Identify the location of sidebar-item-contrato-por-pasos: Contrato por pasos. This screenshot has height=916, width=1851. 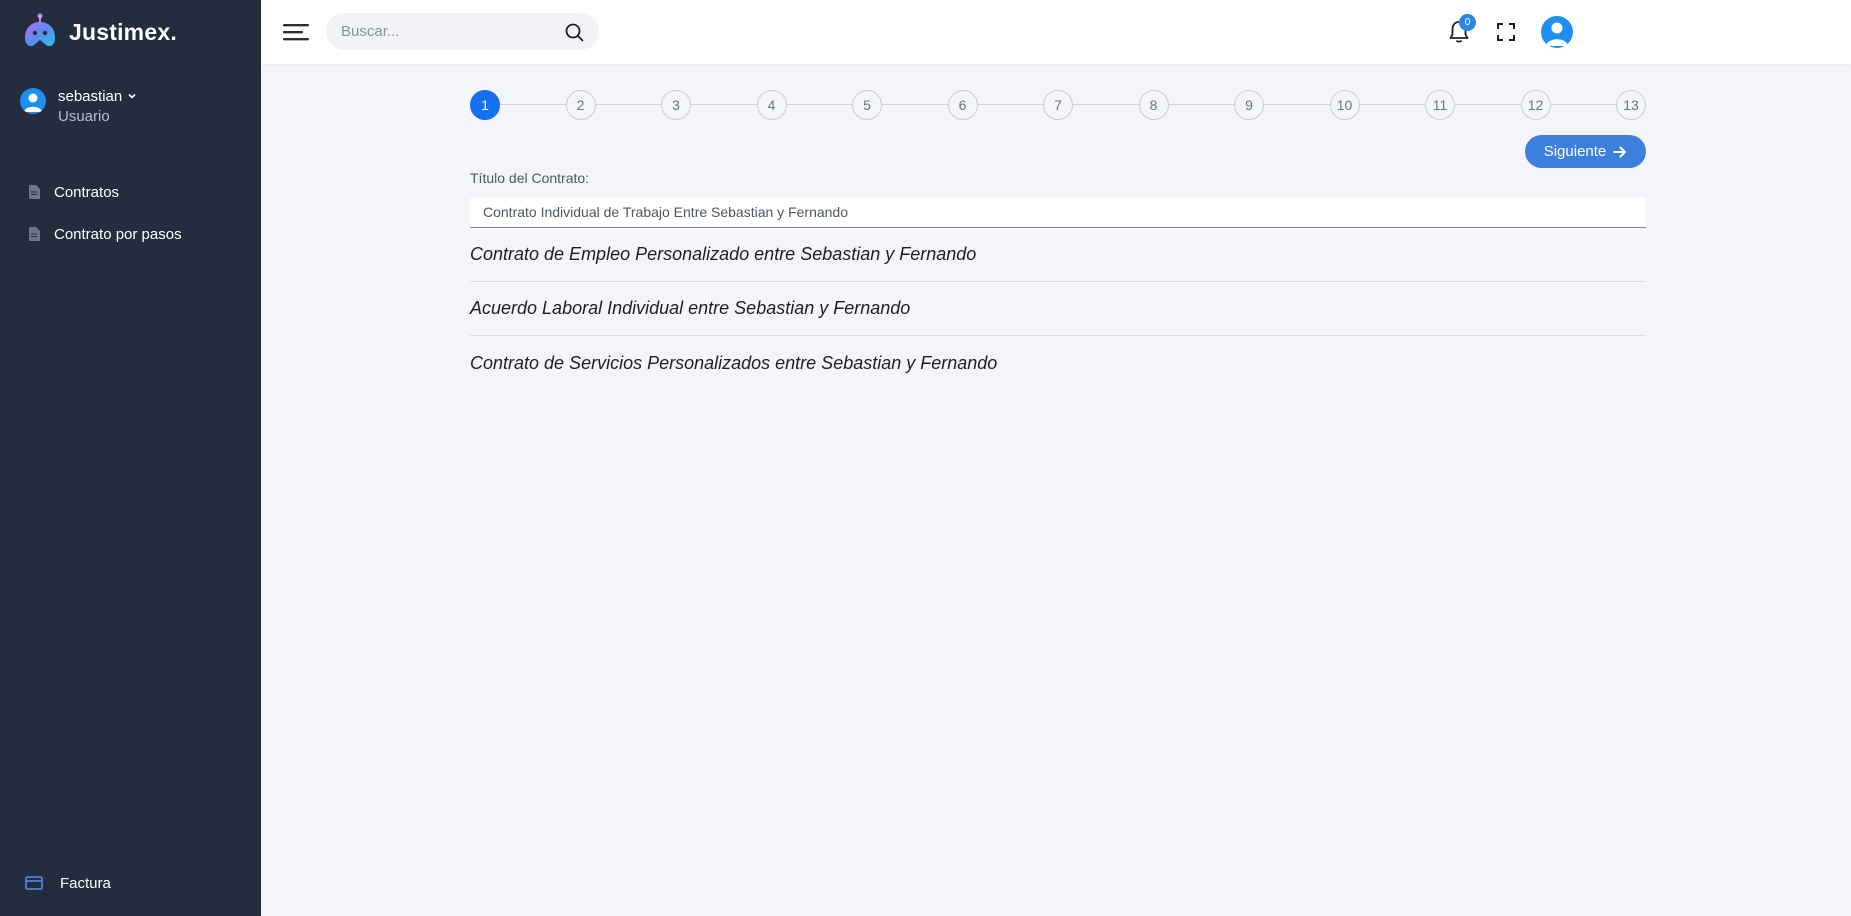
(130, 234).